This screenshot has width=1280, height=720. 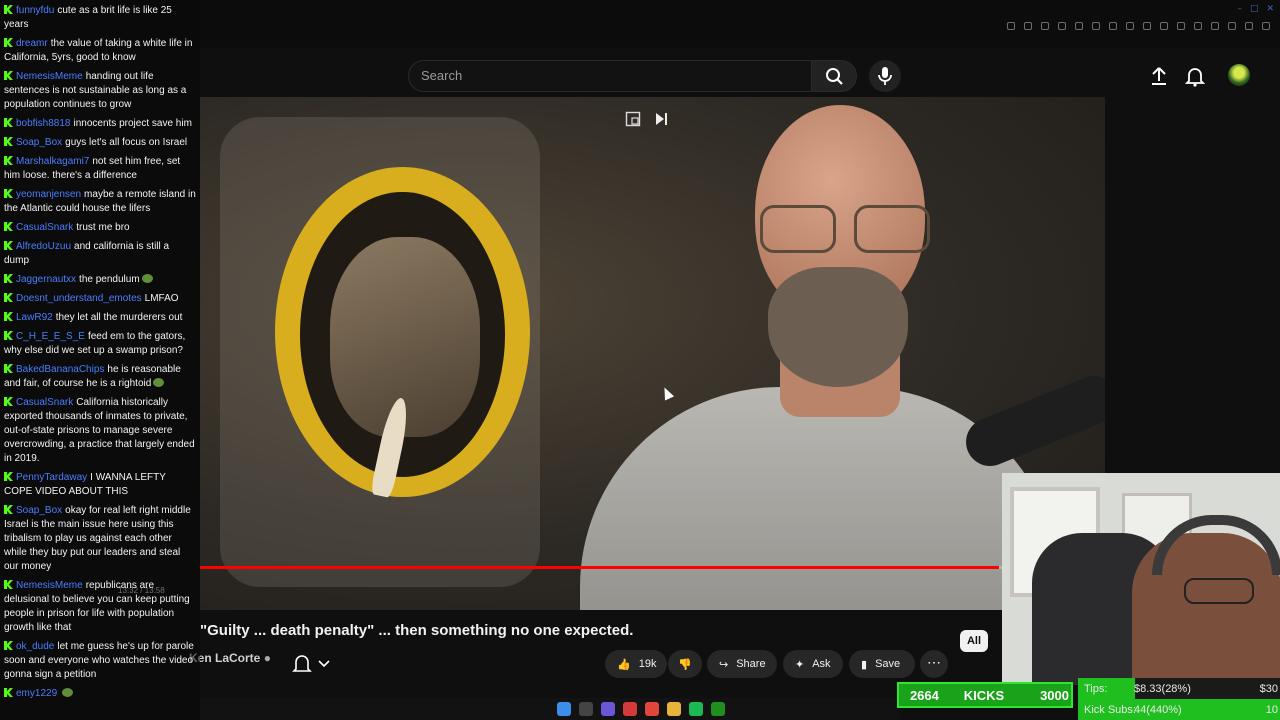 I want to click on tips-goal: $30, so click(x=1268, y=688).